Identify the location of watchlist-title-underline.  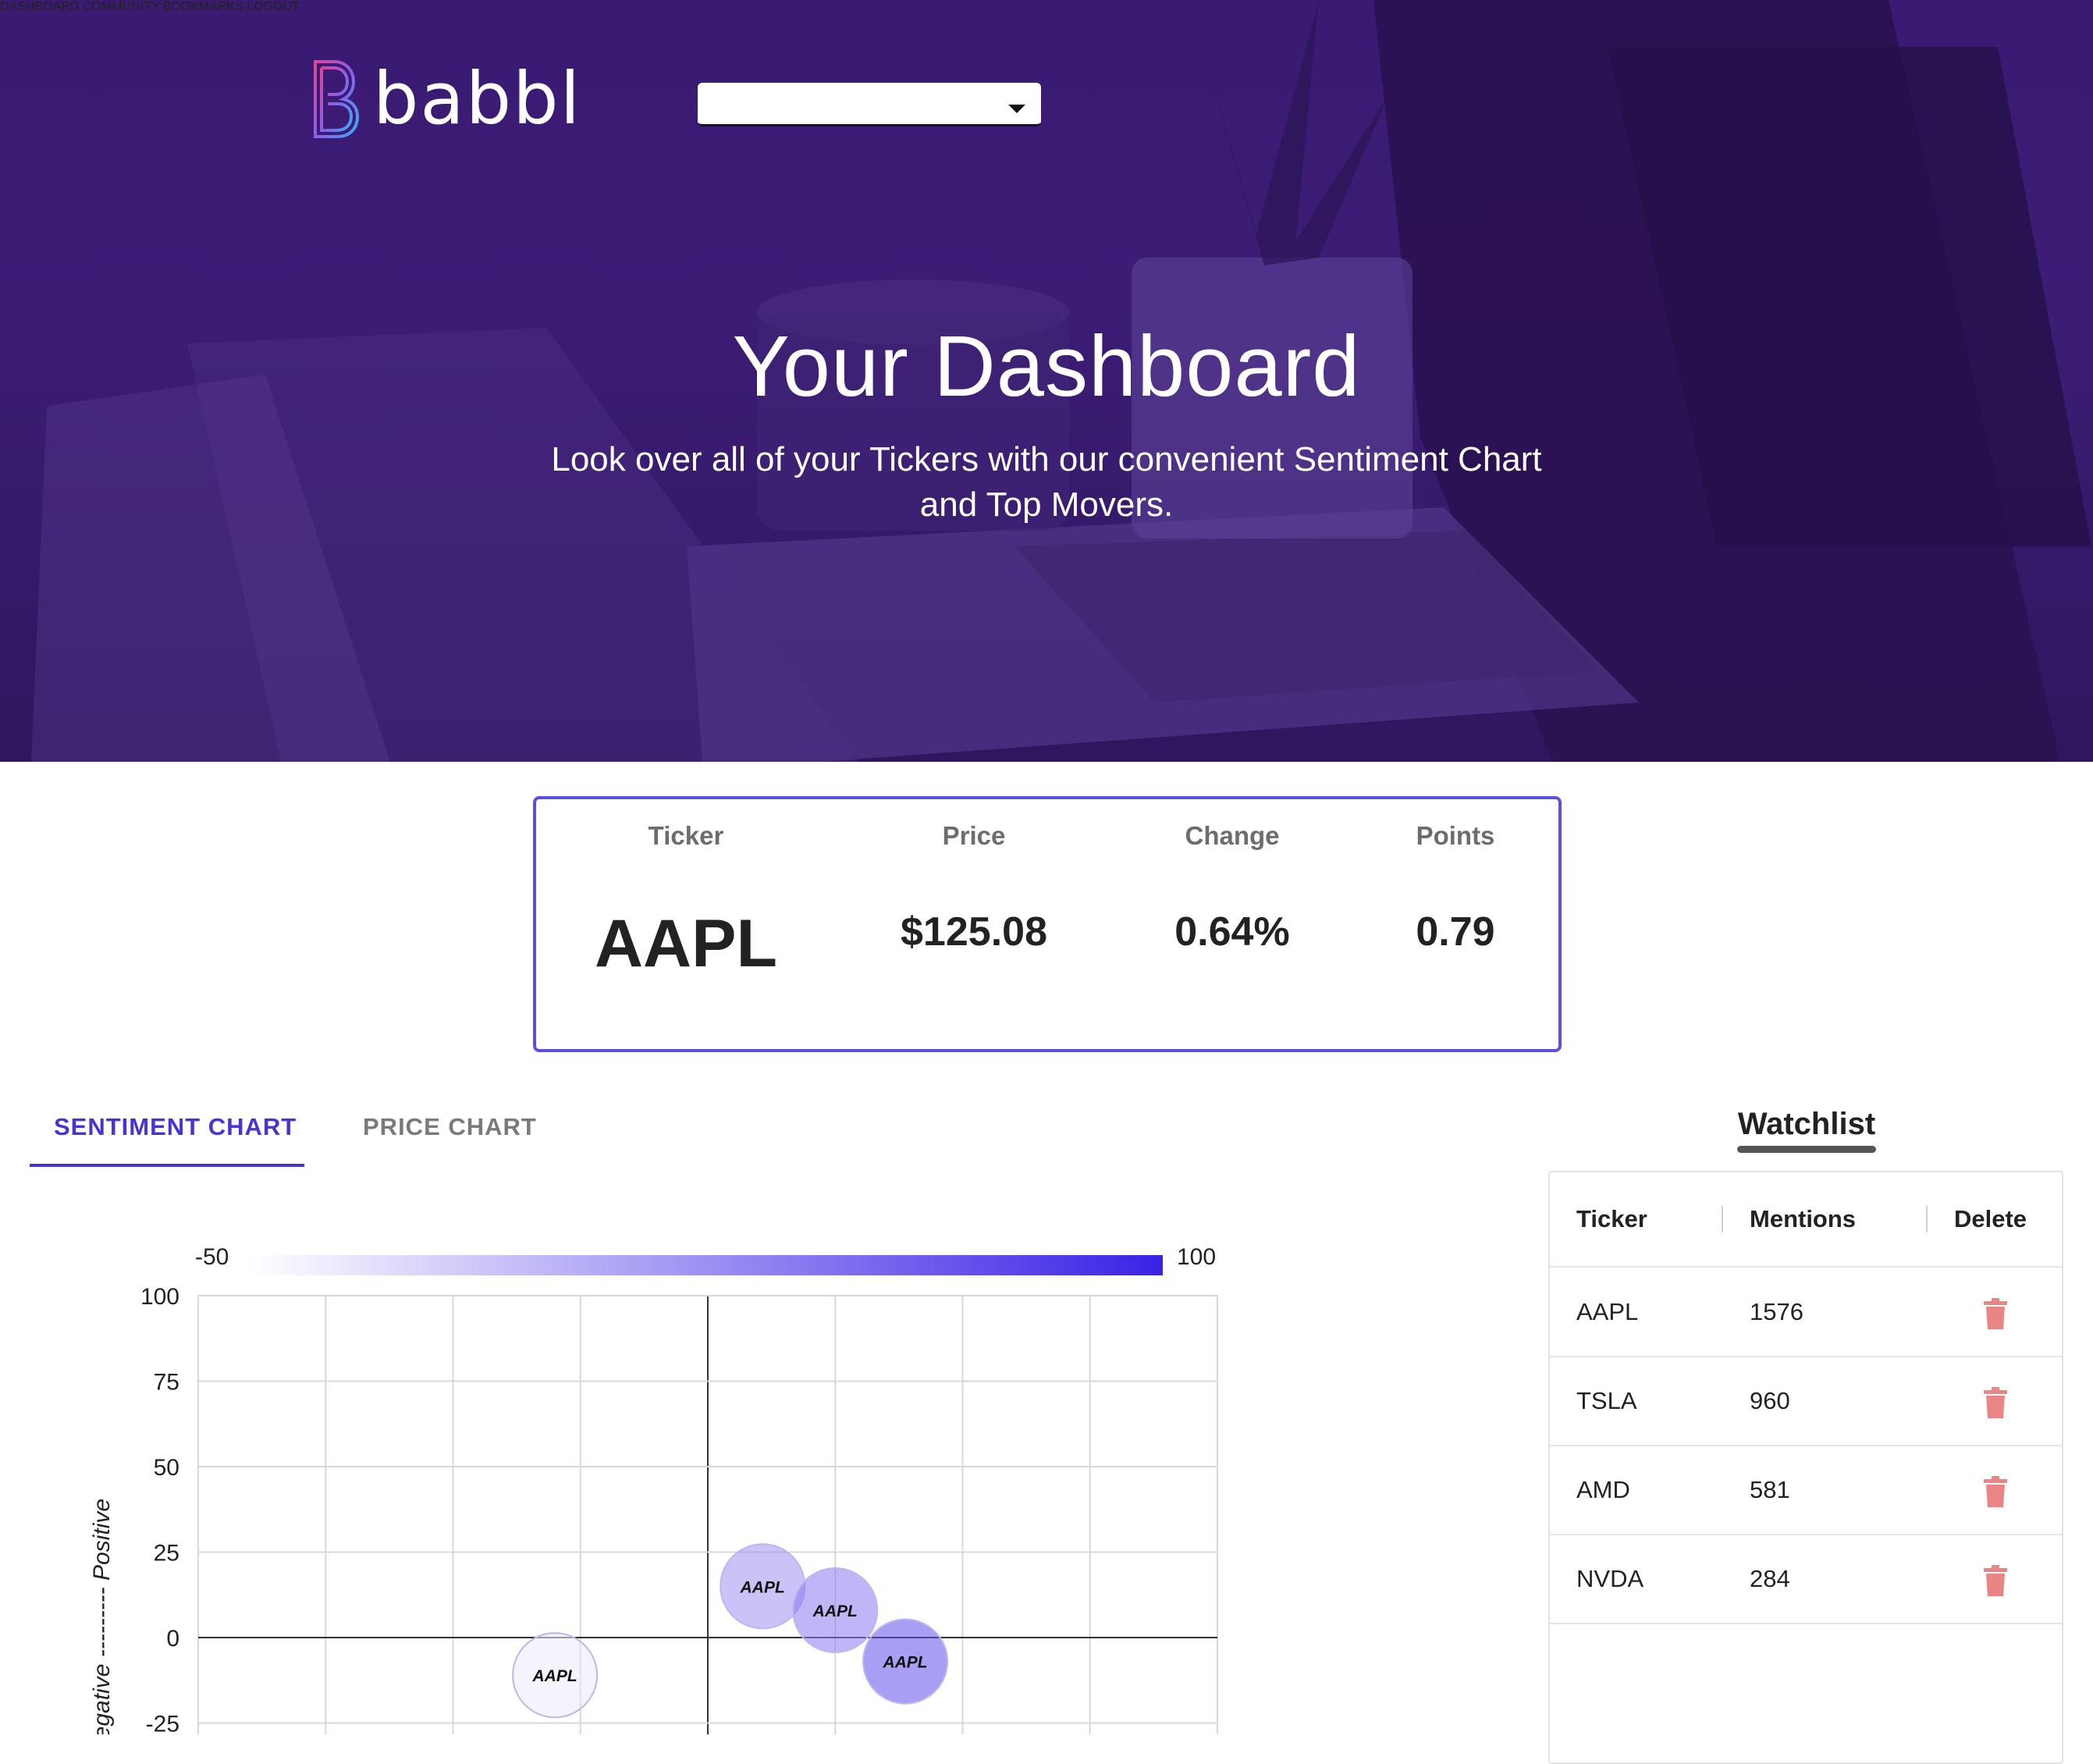
(1806, 1149).